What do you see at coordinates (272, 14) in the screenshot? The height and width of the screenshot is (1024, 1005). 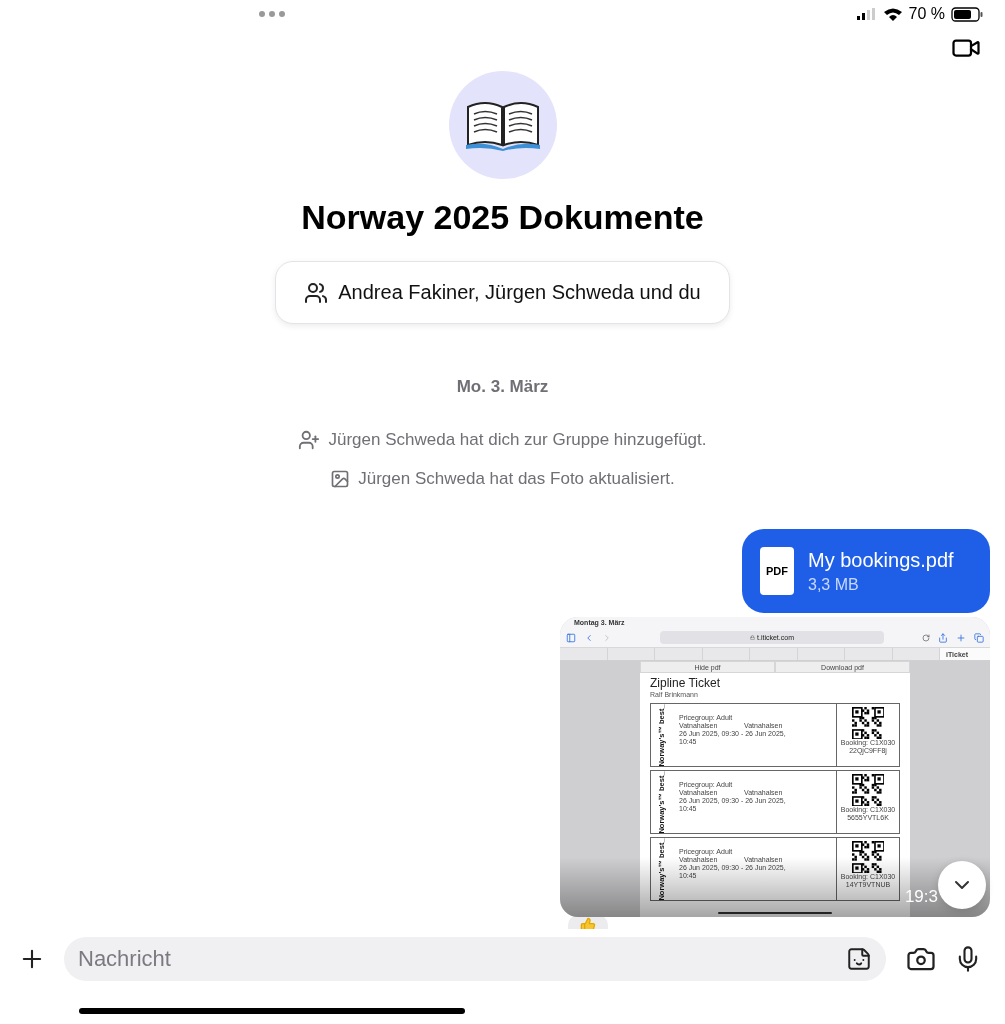 I see `more-icon` at bounding box center [272, 14].